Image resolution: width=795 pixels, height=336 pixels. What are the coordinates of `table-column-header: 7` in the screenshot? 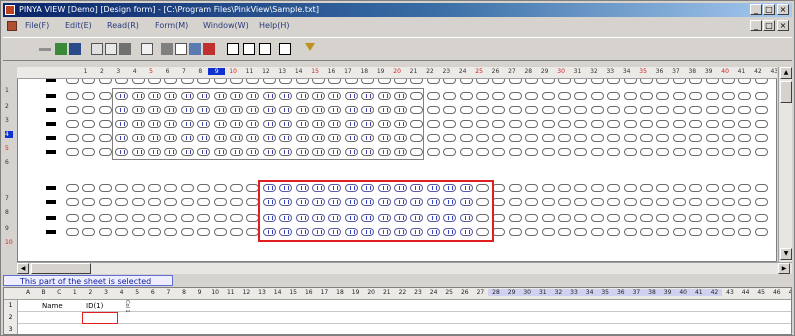 It's located at (168, 292).